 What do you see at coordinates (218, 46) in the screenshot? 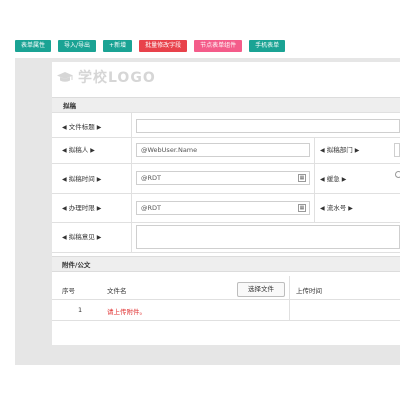
I see `node-form-components-button: 节点表单组件` at bounding box center [218, 46].